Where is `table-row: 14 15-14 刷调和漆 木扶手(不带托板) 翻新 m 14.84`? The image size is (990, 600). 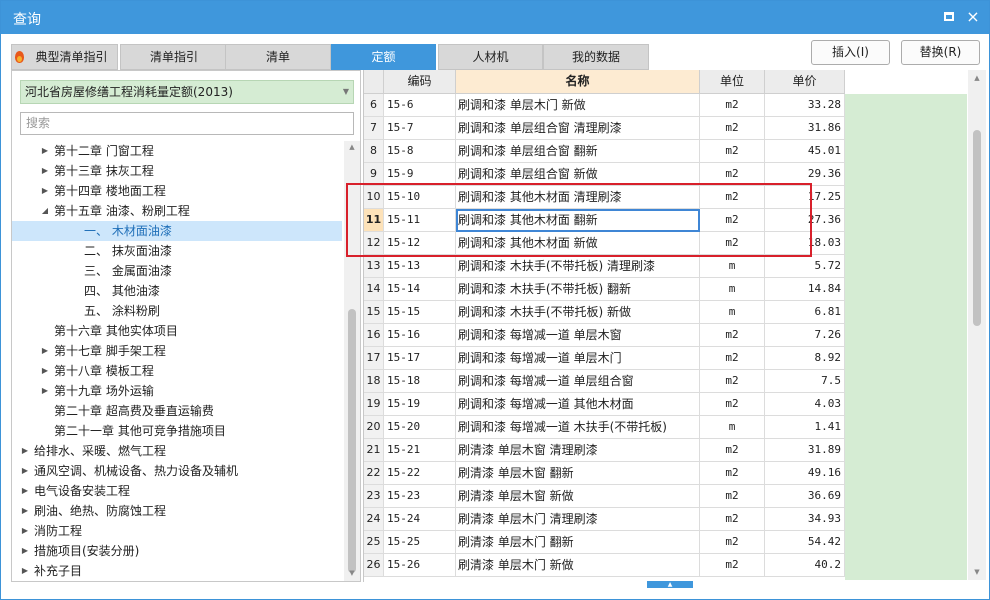
table-row: 14 15-14 刷调和漆 木扶手(不带托板) 翻新 m 14.84 is located at coordinates (604, 289).